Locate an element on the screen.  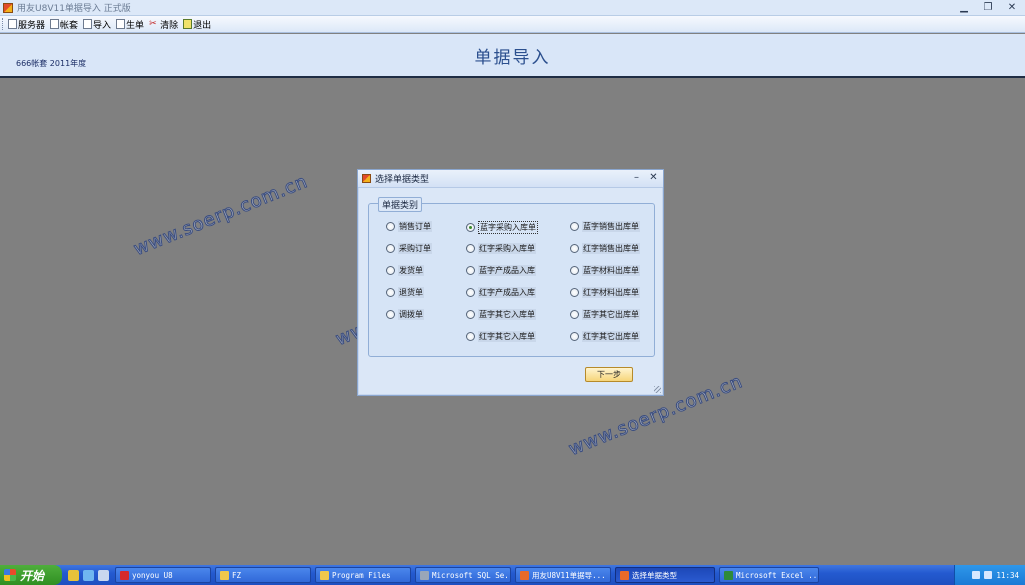
radio-label: 蓝字产成品入库 is located at coordinates (507, 270).